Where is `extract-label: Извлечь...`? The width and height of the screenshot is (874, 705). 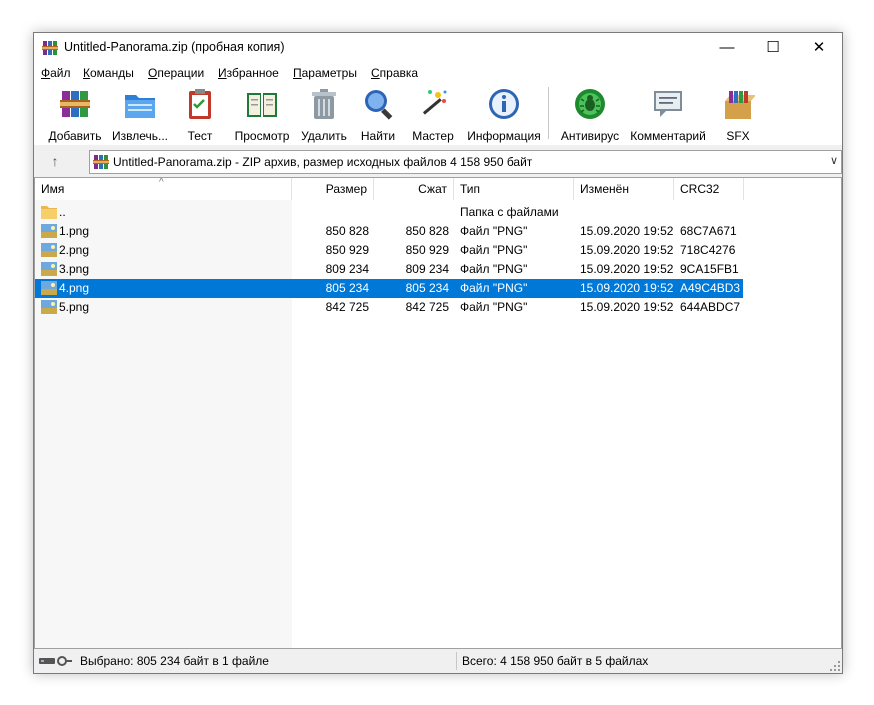
extract-label: Извлечь... is located at coordinates (139, 136).